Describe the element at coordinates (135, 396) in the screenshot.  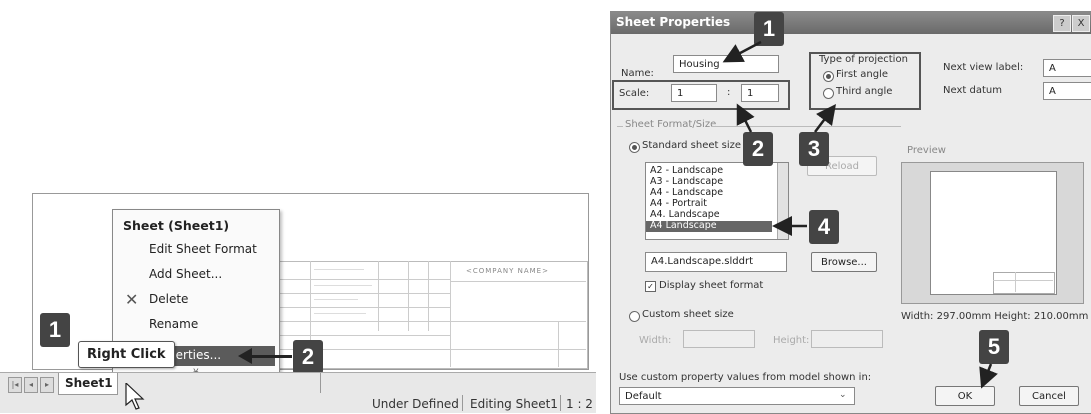
I see `mouse-cursor-icon` at that location.